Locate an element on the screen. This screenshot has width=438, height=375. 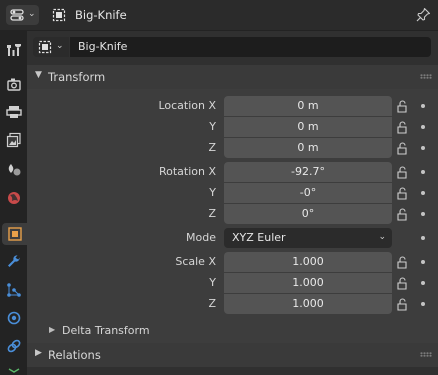
view-layer-icon is located at coordinates (13, 140).